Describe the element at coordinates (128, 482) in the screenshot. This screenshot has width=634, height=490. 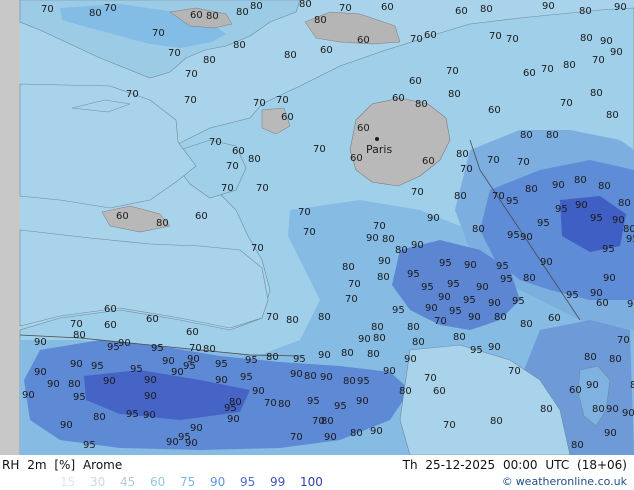
I see `legend-item: 45` at that location.